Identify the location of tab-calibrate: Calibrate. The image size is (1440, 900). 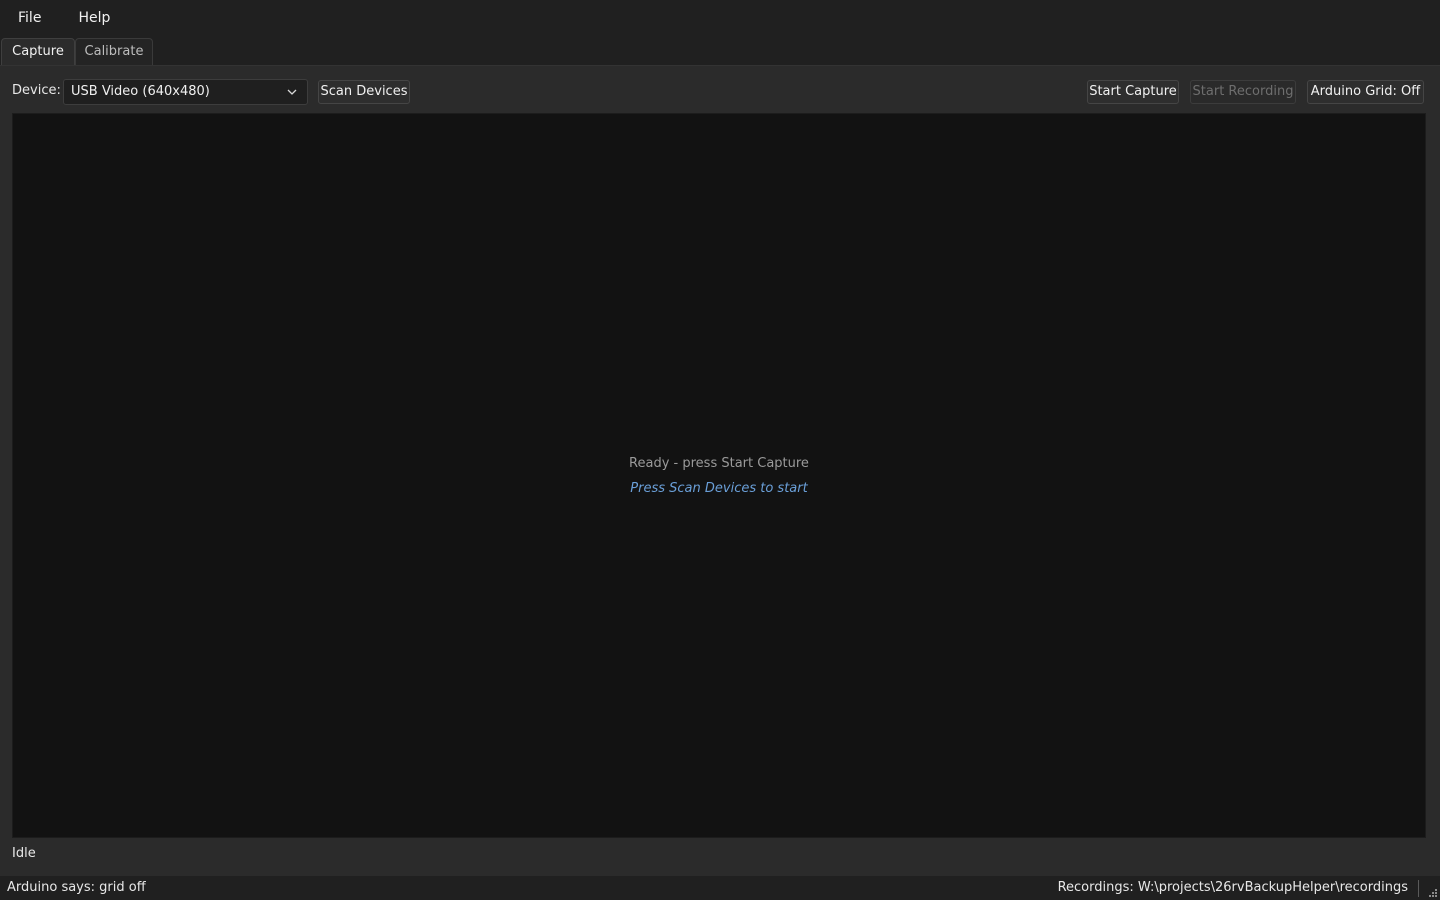
(114, 51).